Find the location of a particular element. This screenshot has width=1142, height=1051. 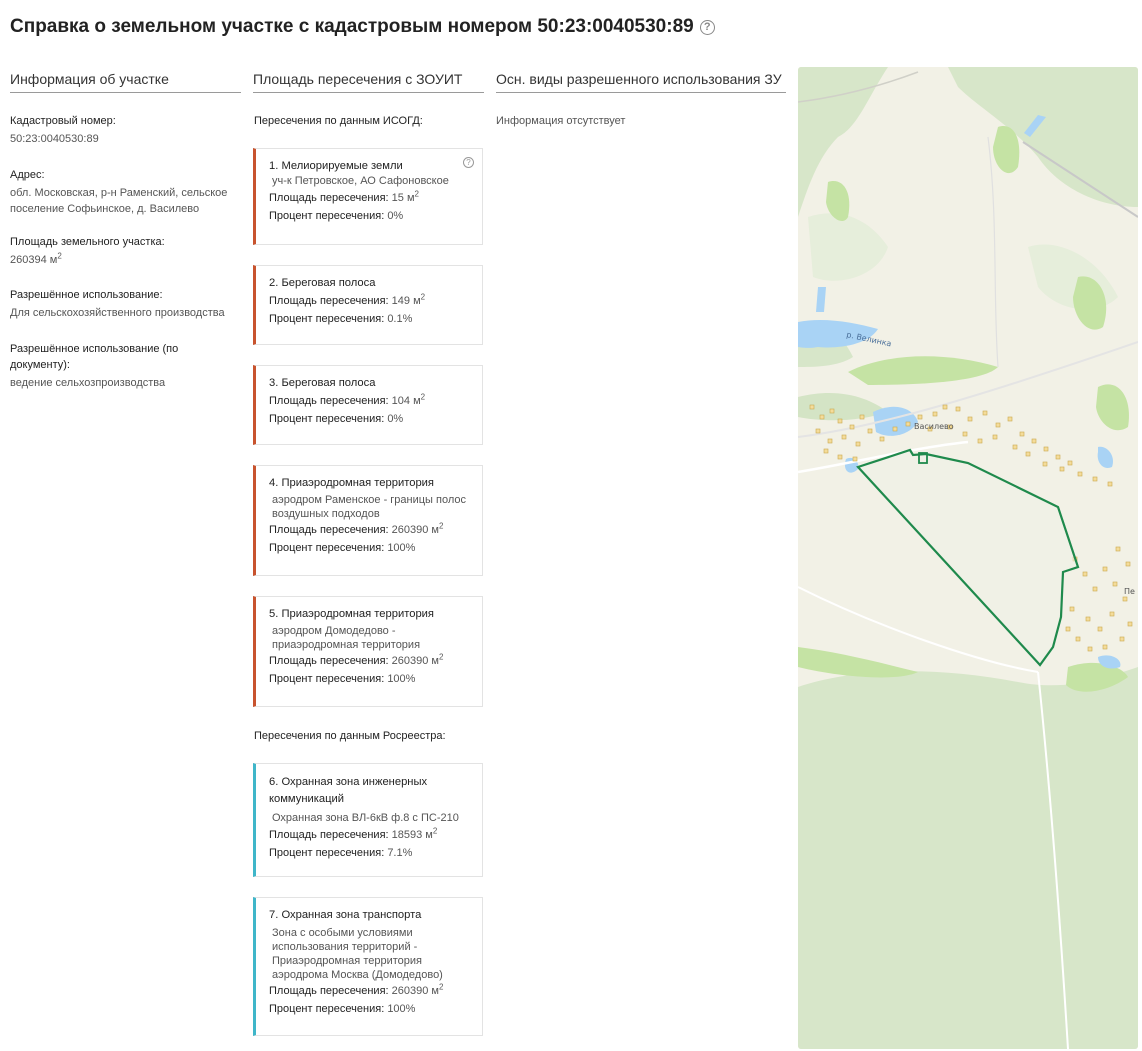

card-title: 6. Охранная зона инженерных коммуникаций is located at coordinates (348, 790).